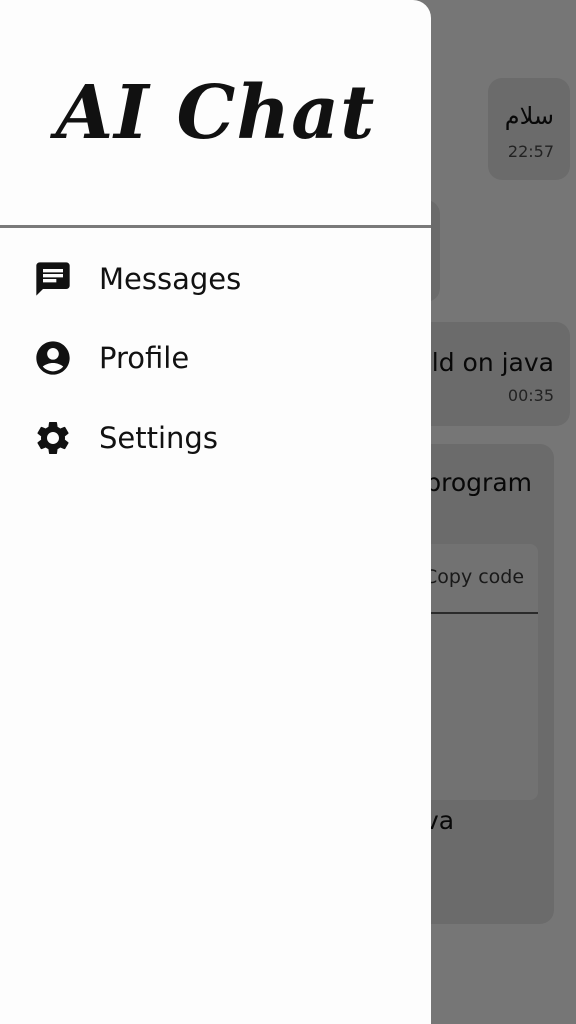 The height and width of the screenshot is (1024, 576). Describe the element at coordinates (158, 438) in the screenshot. I see `drawer-item-label: Settings` at that location.